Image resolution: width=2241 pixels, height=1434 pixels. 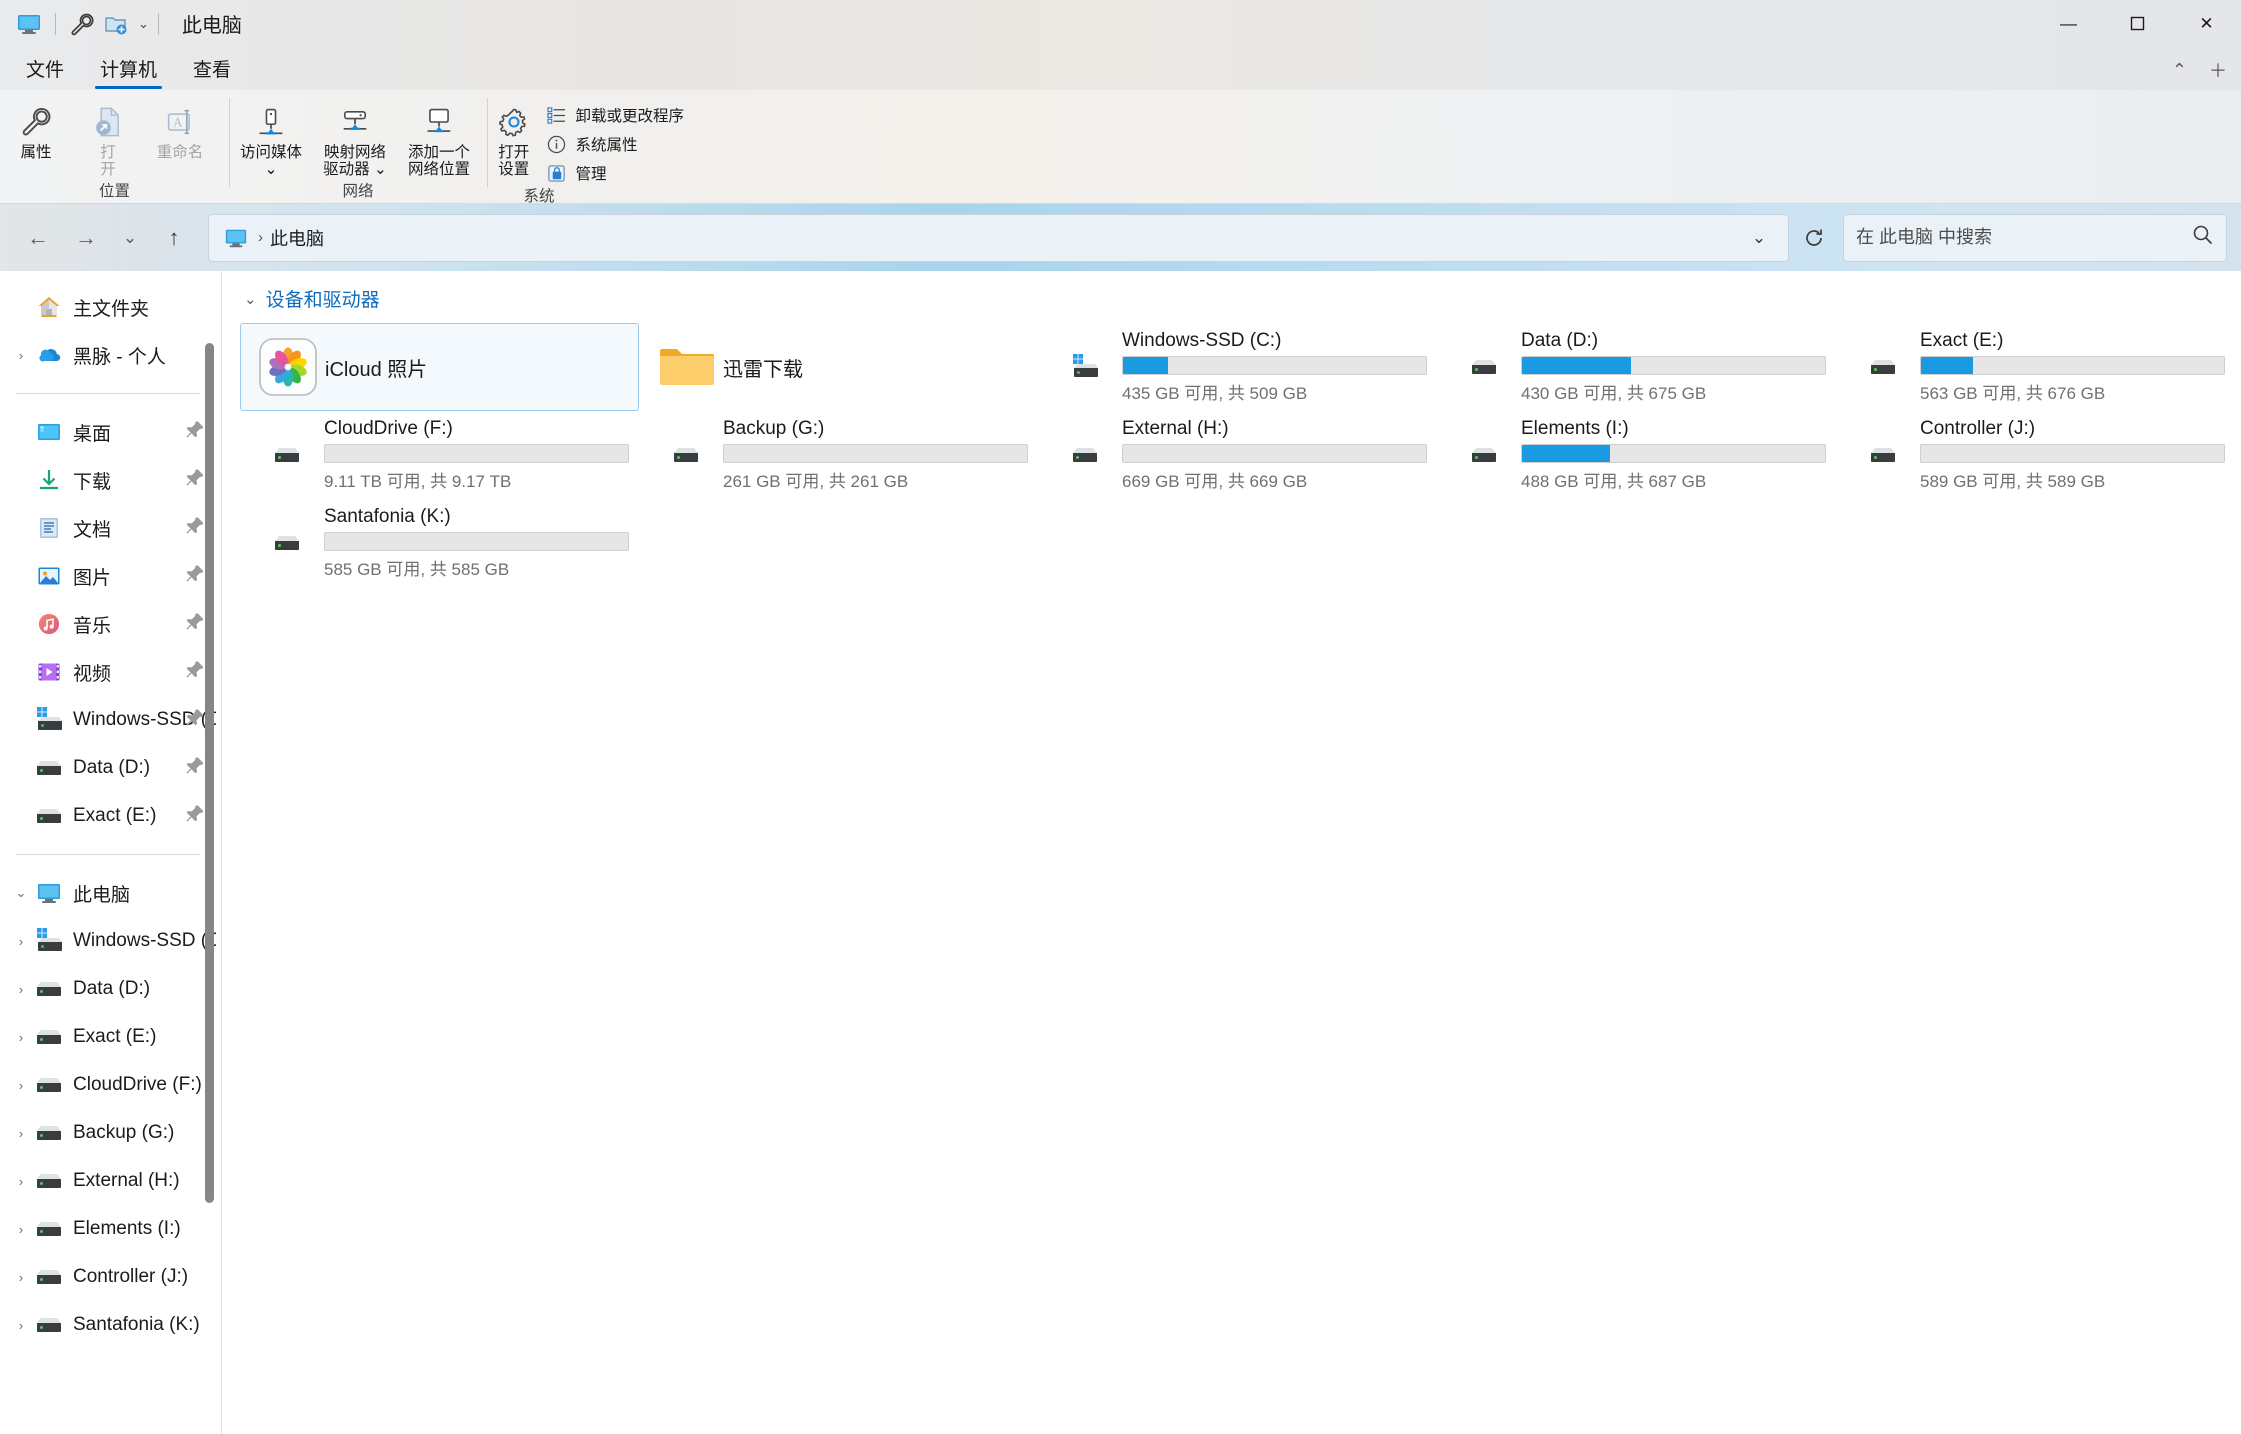 What do you see at coordinates (1237, 455) in the screenshot?
I see `drive-tile: External (H:) 669 GB 可用, 共 669 GB` at bounding box center [1237, 455].